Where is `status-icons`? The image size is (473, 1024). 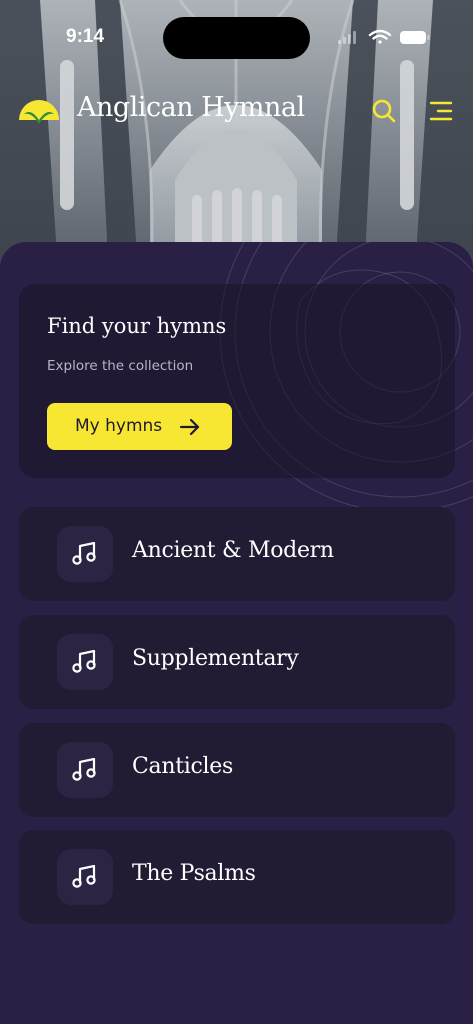 status-icons is located at coordinates (388, 40).